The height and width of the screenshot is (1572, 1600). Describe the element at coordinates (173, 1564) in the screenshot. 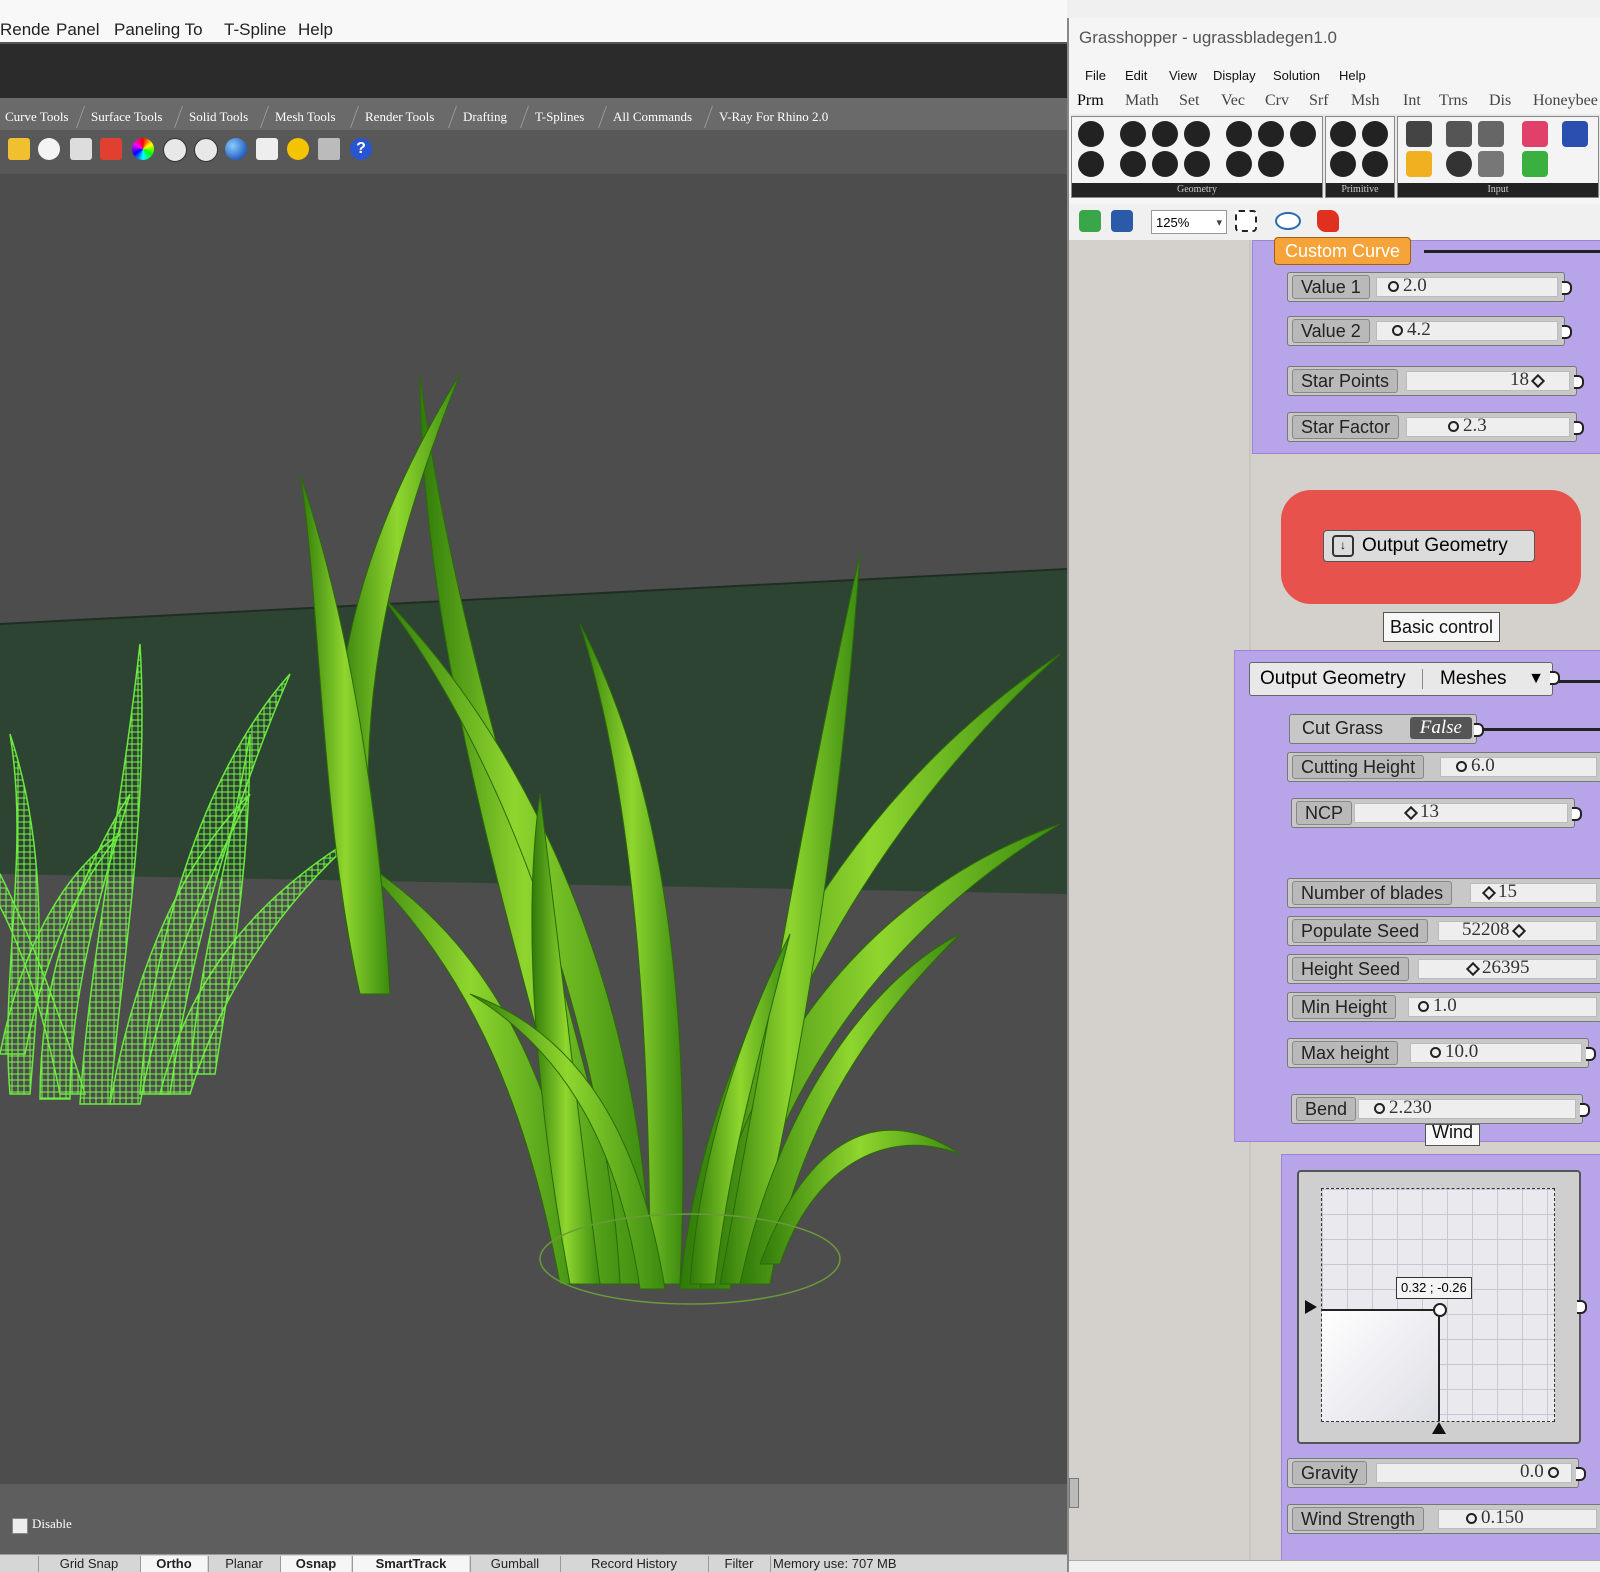

I see `status-ortho: Ortho` at that location.